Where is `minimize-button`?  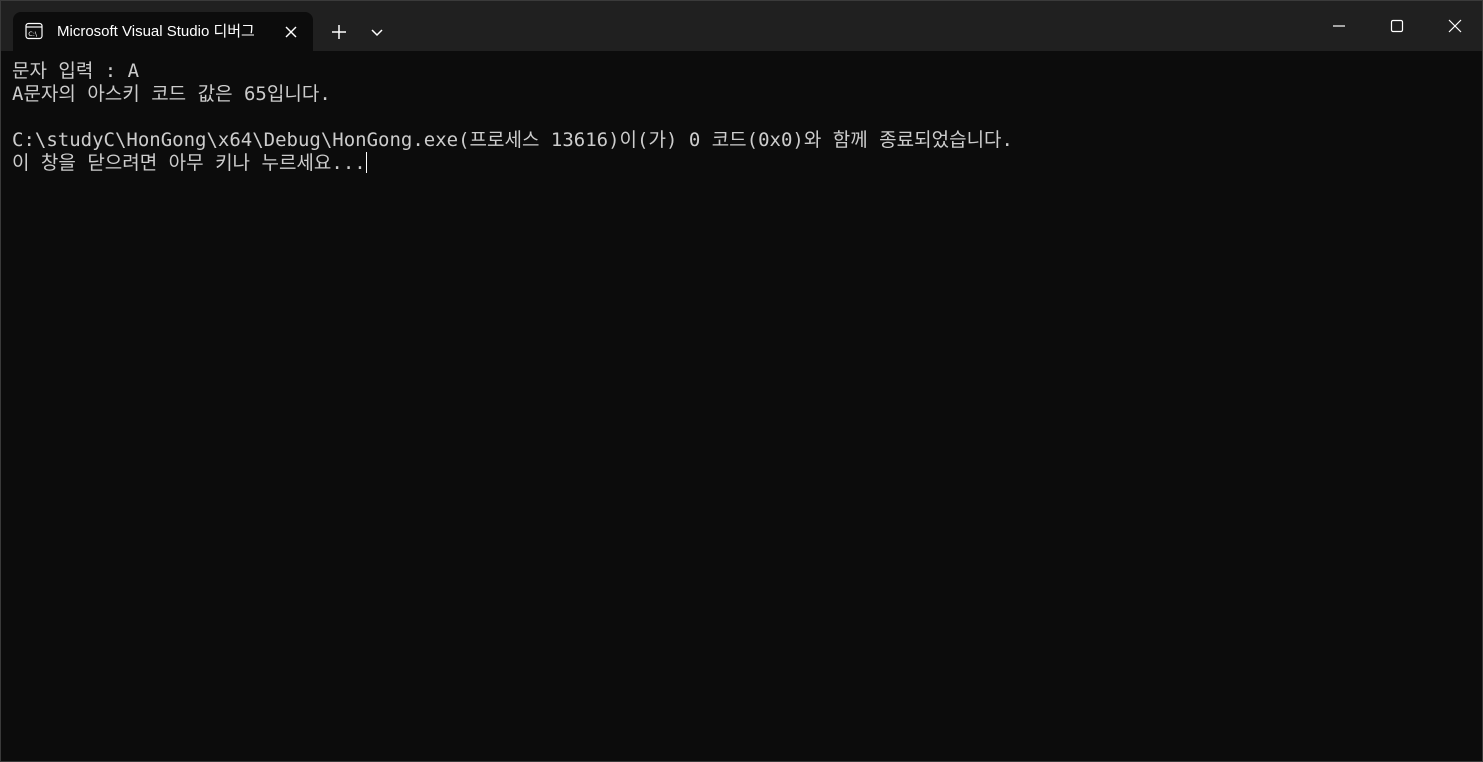
minimize-button is located at coordinates (1339, 26).